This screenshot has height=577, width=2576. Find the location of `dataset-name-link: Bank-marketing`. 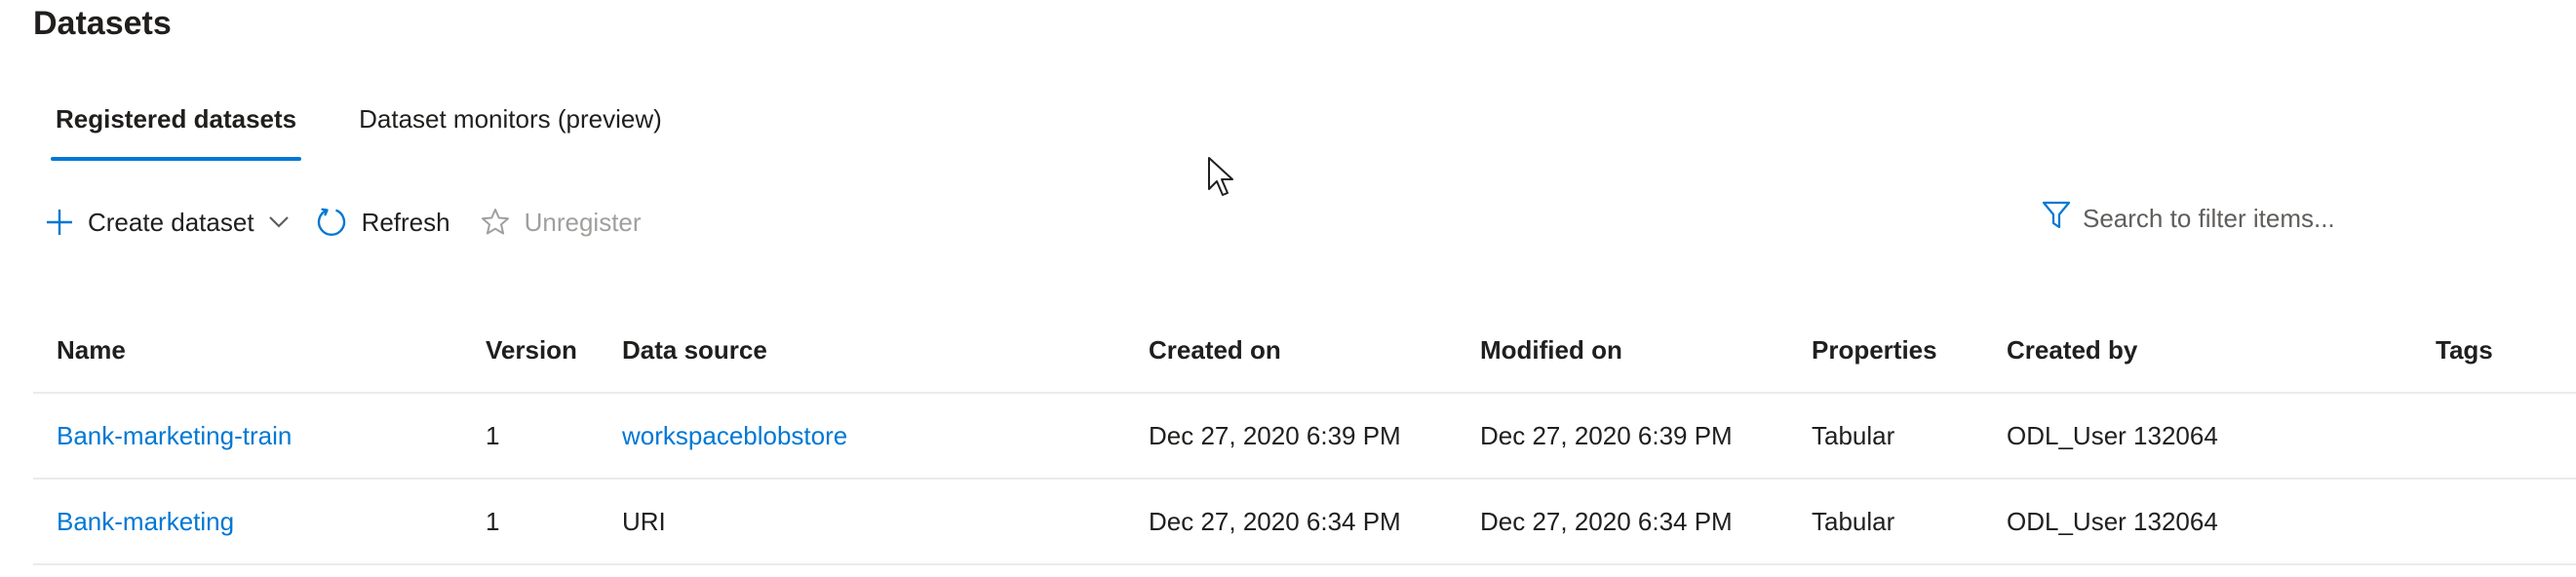

dataset-name-link: Bank-marketing is located at coordinates (145, 521).